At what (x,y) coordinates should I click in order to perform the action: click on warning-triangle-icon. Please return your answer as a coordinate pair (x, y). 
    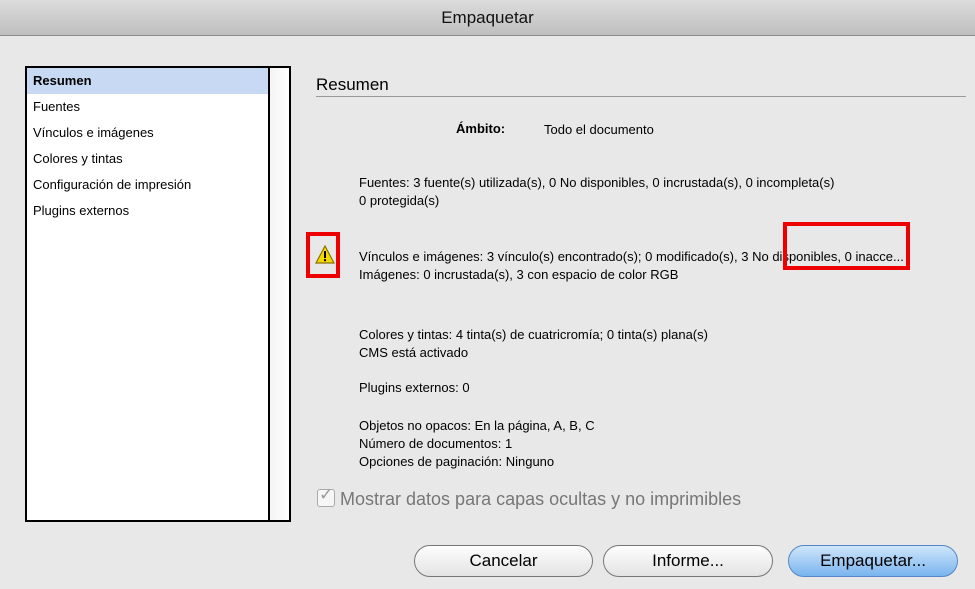
    Looking at the image, I should click on (325, 254).